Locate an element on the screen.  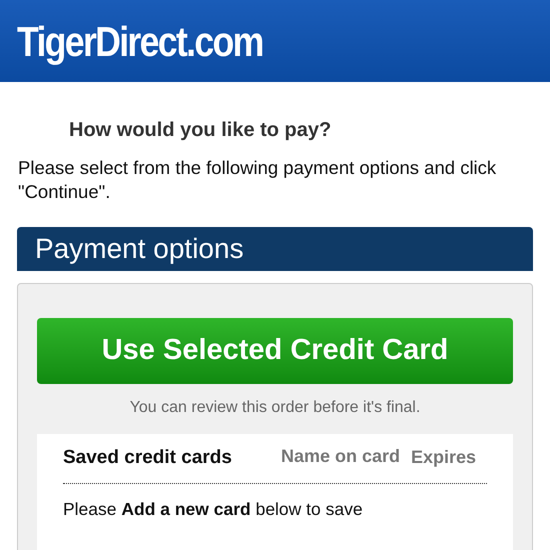
section-header: Payment options is located at coordinates (275, 249).